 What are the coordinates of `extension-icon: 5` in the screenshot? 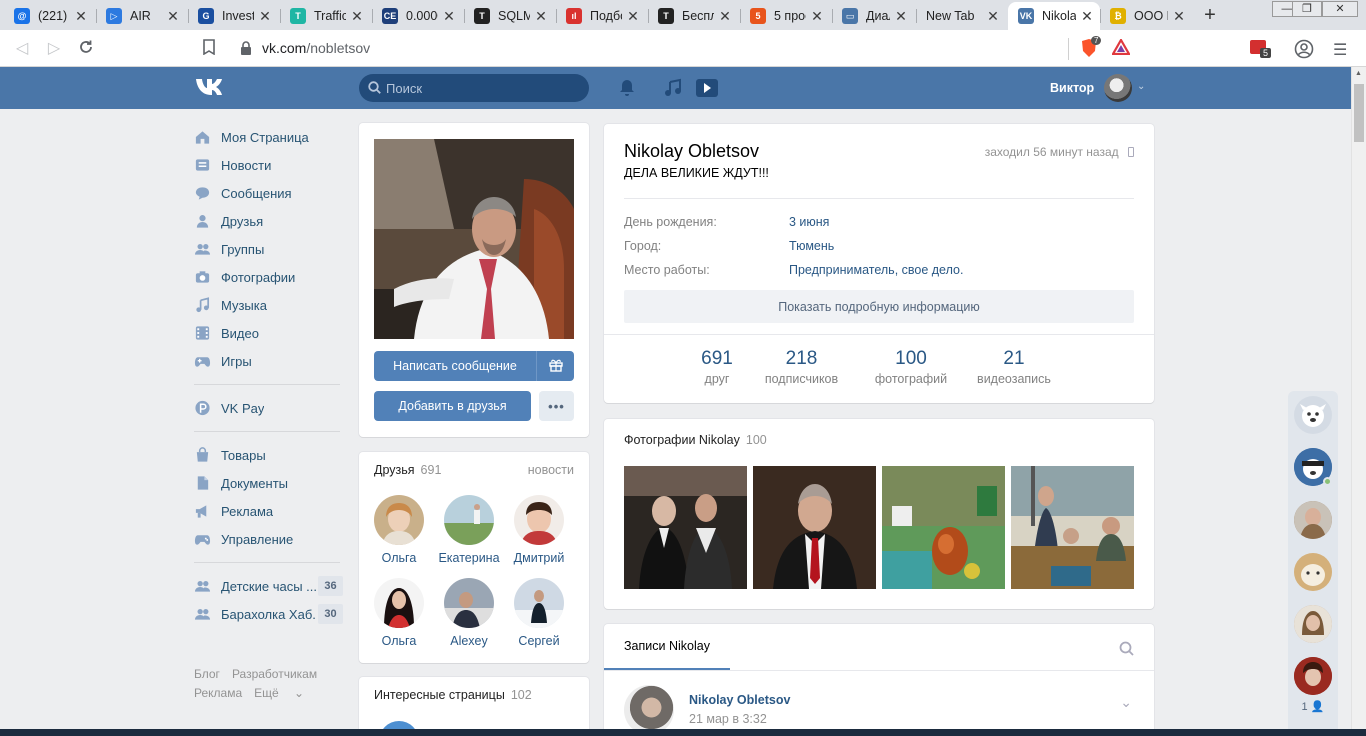 It's located at (1261, 49).